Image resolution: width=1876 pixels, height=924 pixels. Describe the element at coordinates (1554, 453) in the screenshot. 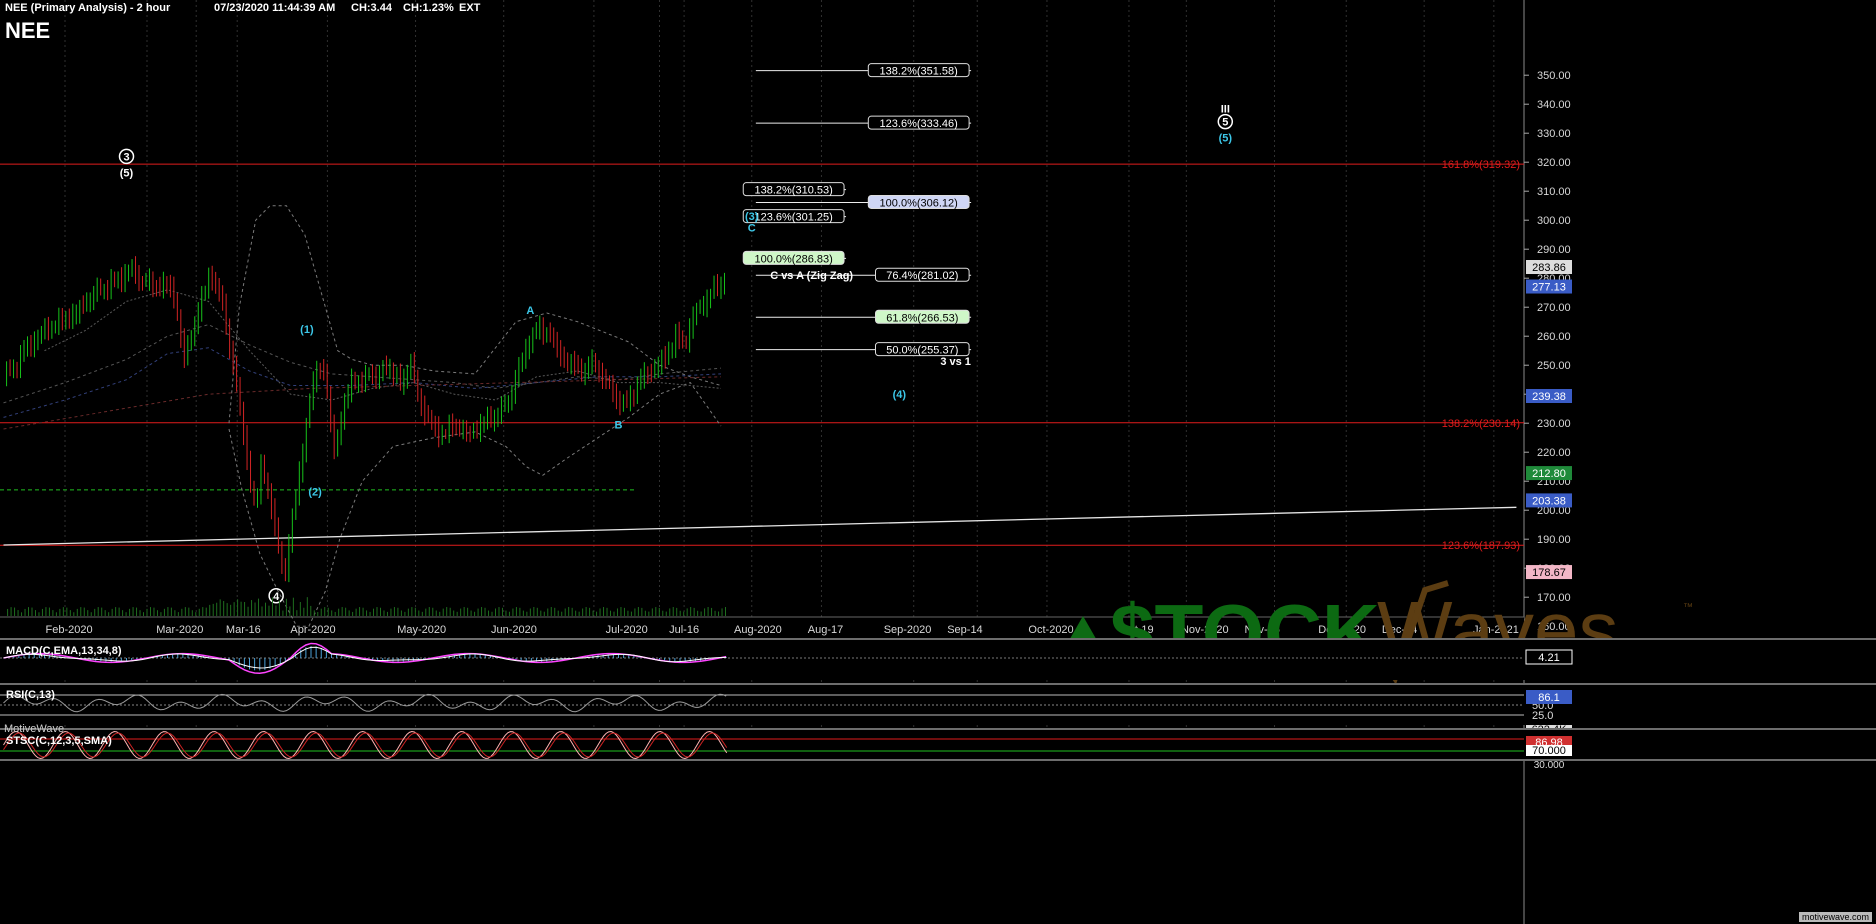

I see `y-tick-label: 220.00` at that location.